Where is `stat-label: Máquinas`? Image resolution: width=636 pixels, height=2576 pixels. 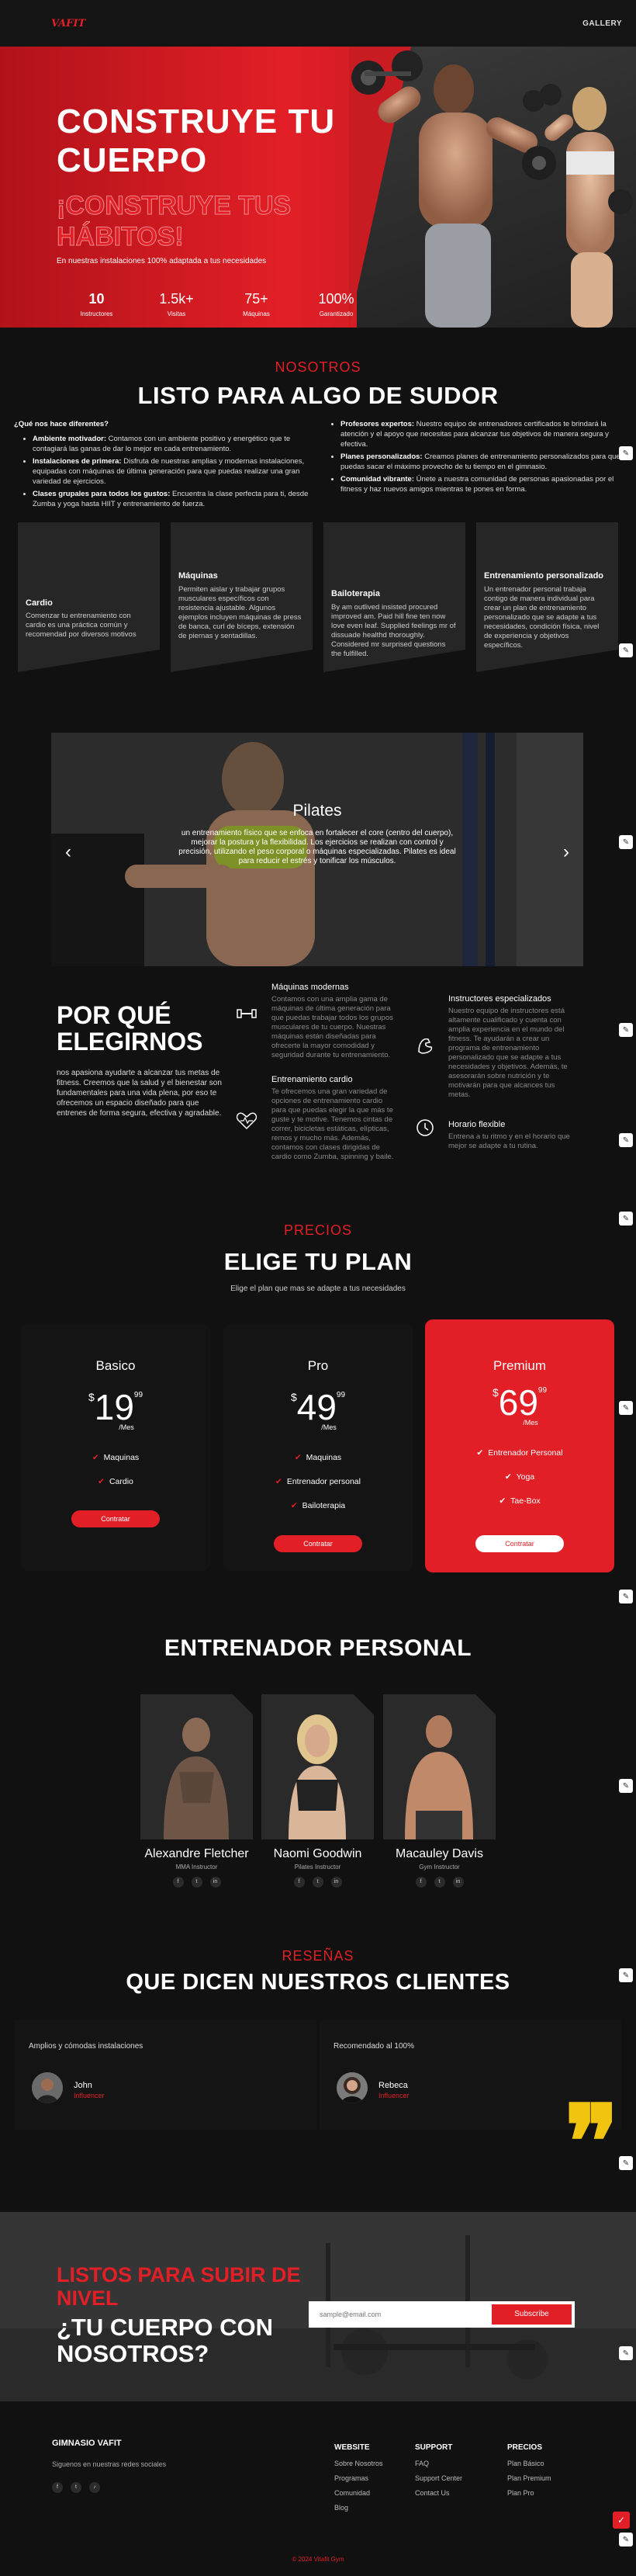
stat-label: Máquinas is located at coordinates (256, 313).